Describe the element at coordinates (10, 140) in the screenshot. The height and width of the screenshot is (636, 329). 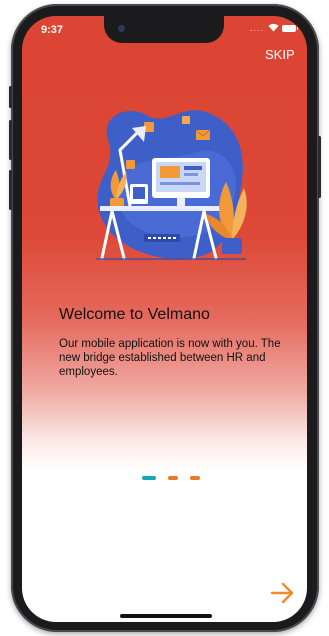
I see `phone-volume-up` at that location.